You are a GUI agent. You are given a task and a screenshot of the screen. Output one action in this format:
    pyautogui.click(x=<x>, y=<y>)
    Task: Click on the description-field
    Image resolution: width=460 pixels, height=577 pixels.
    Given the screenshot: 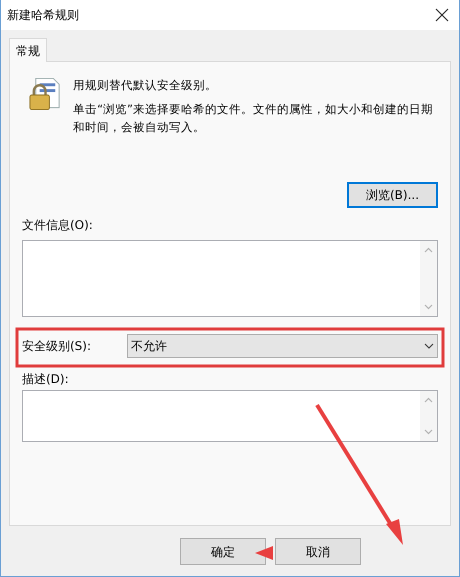 What is the action you would take?
    pyautogui.click(x=230, y=416)
    